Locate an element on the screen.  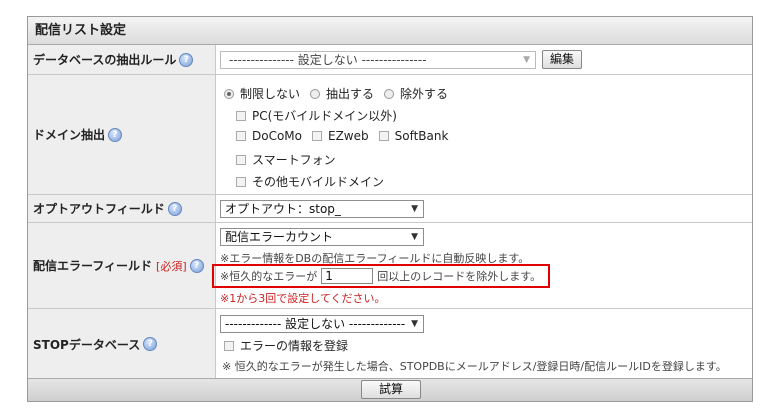
checkbox-smartphone: スマートフォン is located at coordinates (286, 159).